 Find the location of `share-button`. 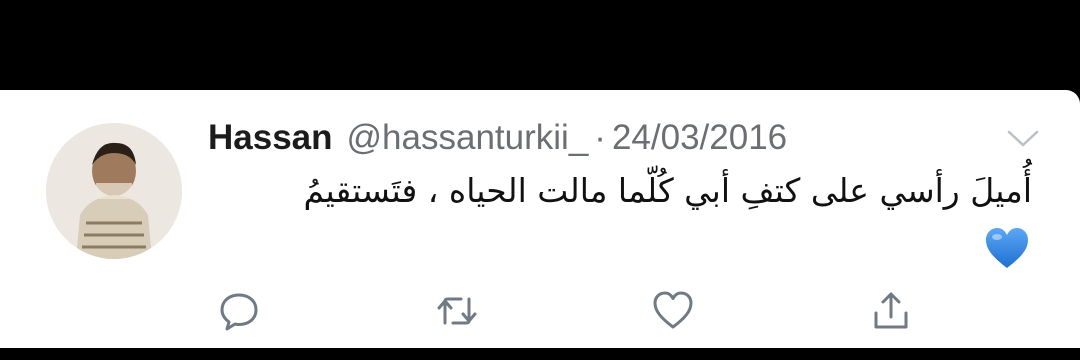

share-button is located at coordinates (891, 311).